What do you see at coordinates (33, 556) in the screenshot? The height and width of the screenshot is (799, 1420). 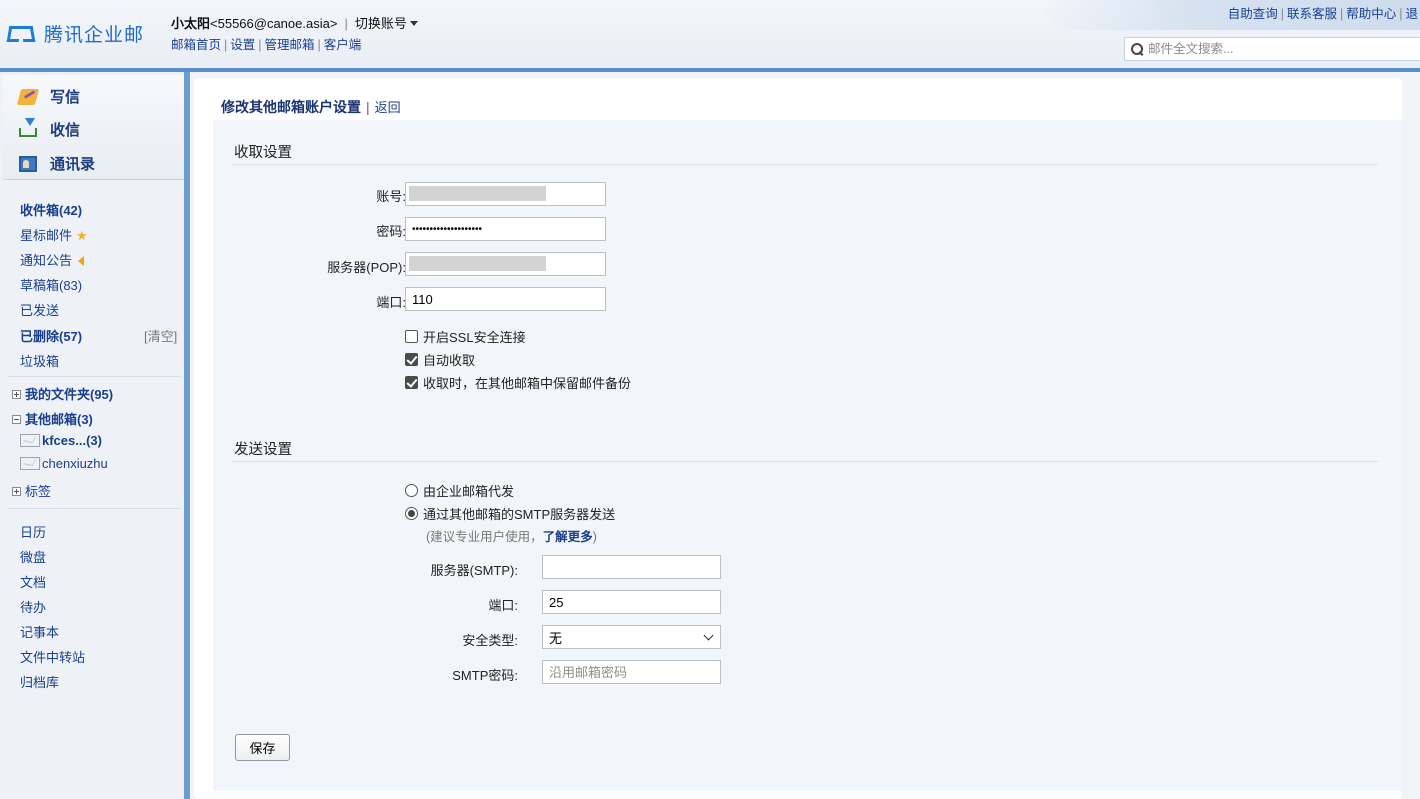 I see `sidebar-item-drive: 微盘` at bounding box center [33, 556].